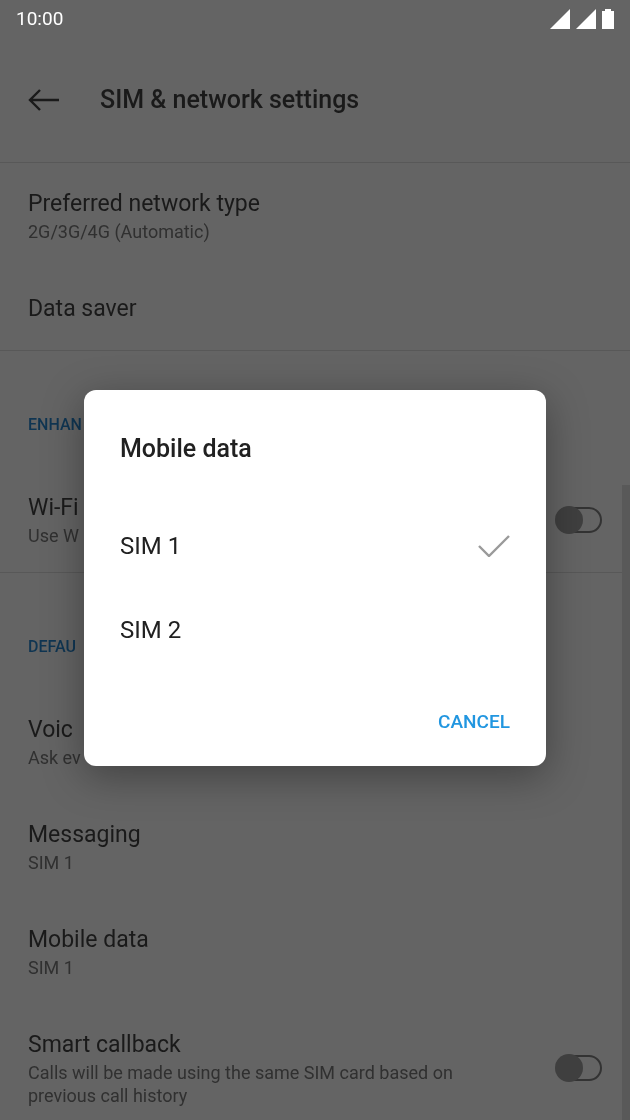  Describe the element at coordinates (186, 449) in the screenshot. I see `dialog-title: Mobile data` at that location.